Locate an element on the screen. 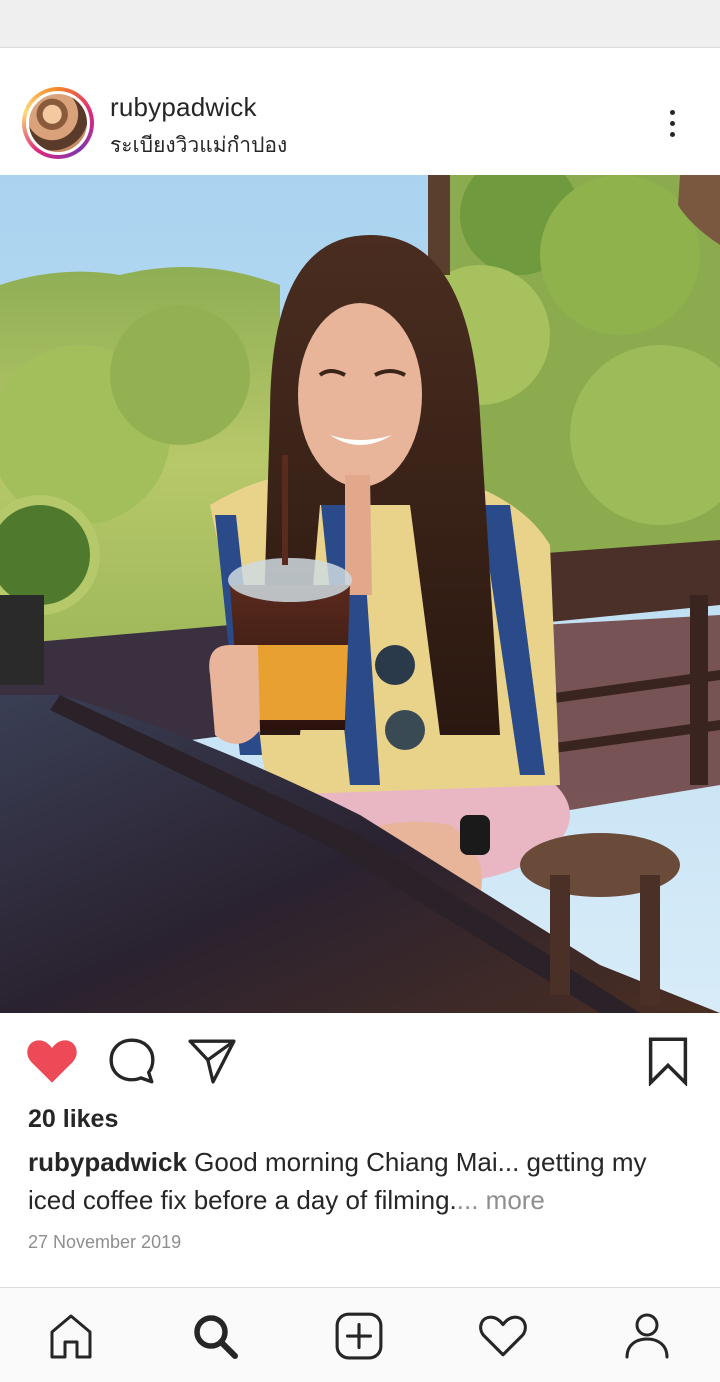 This screenshot has width=720, height=1382. new-post-icon is located at coordinates (359, 1336).